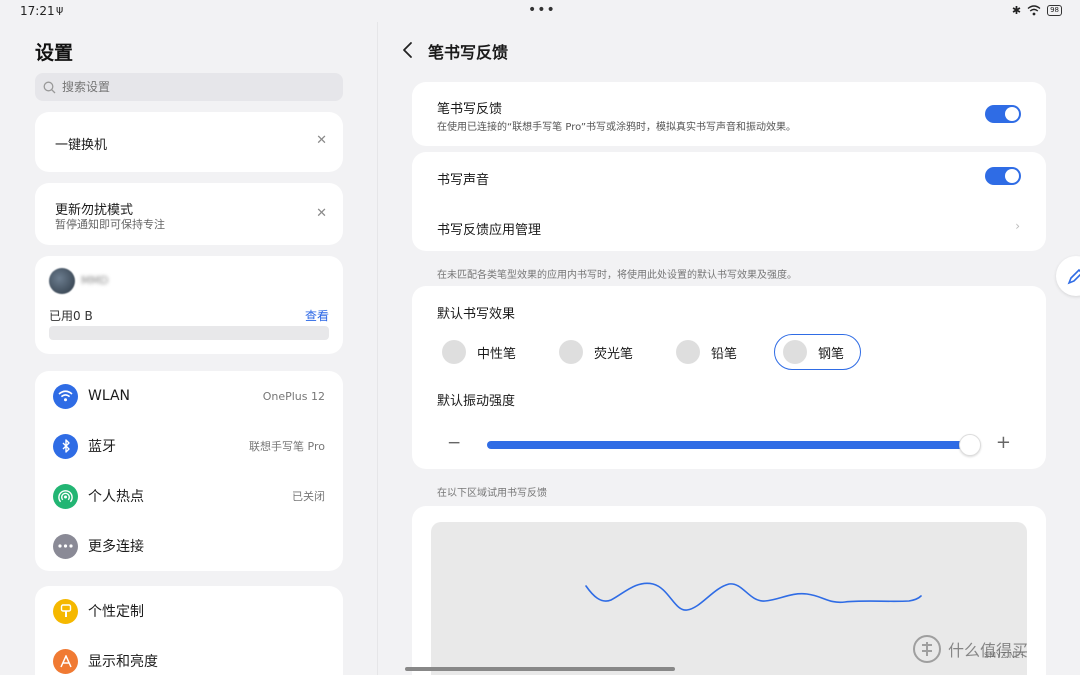 Image resolution: width=1080 pixels, height=675 pixels. I want to click on settings-item-personalization: 个性定制, so click(189, 611).